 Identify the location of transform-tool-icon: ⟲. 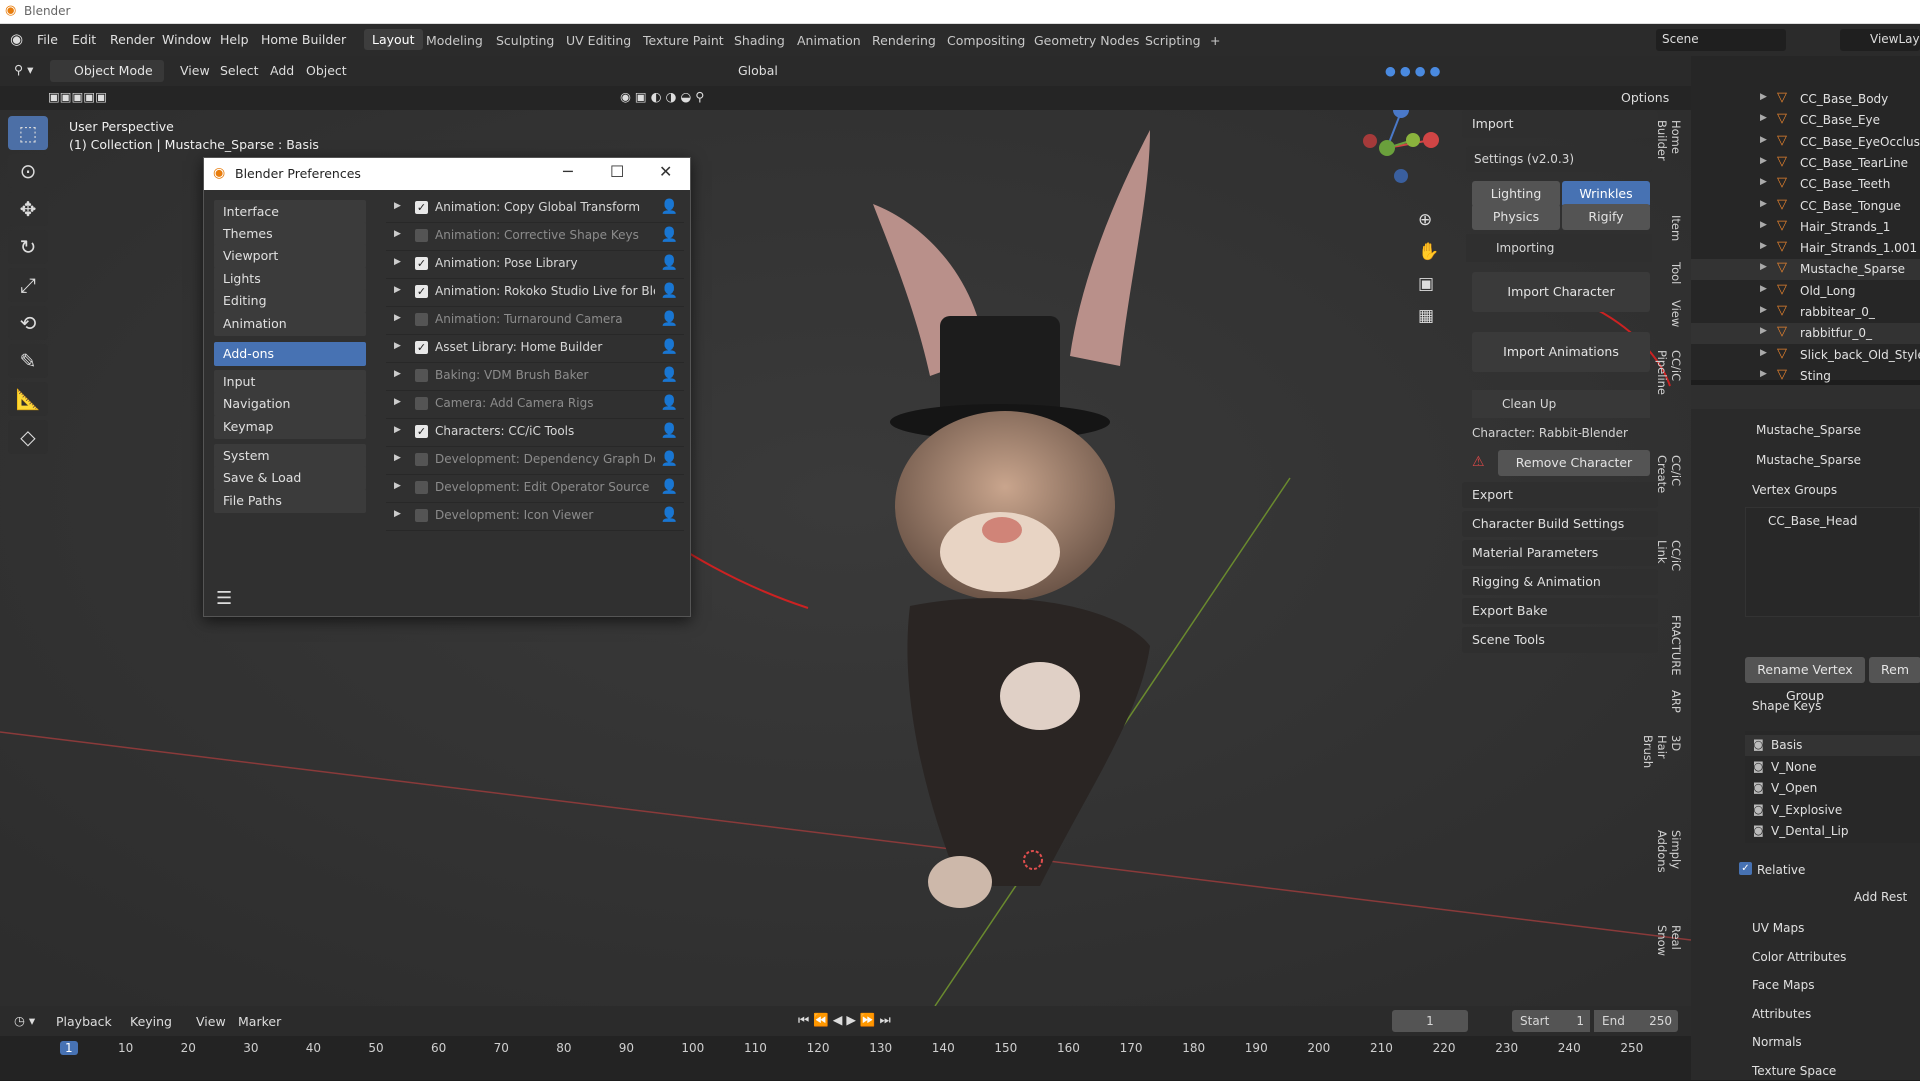
(28, 323).